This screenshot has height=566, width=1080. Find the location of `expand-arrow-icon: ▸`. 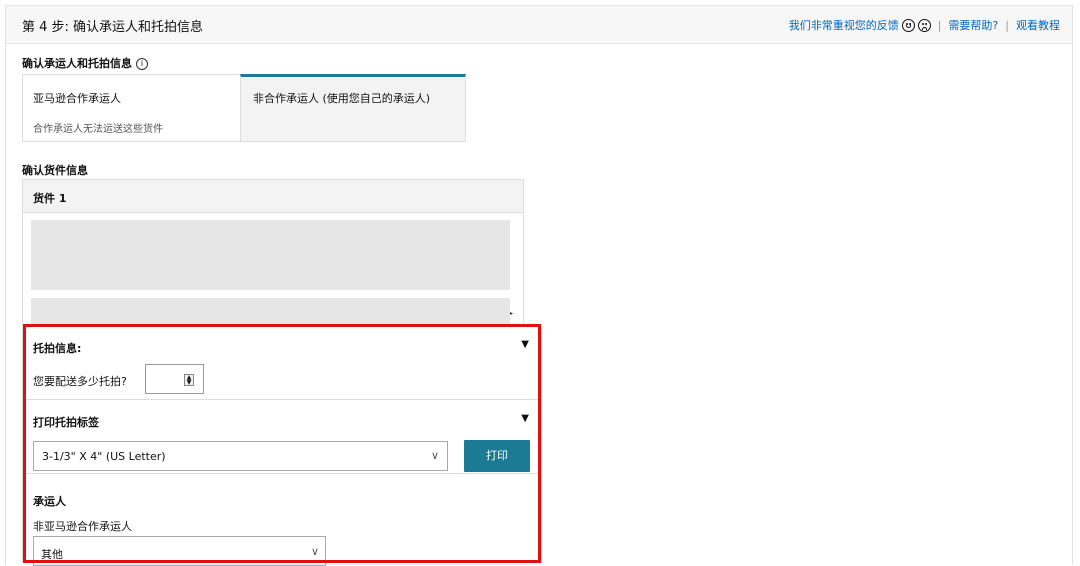

expand-arrow-icon: ▸ is located at coordinates (511, 313).